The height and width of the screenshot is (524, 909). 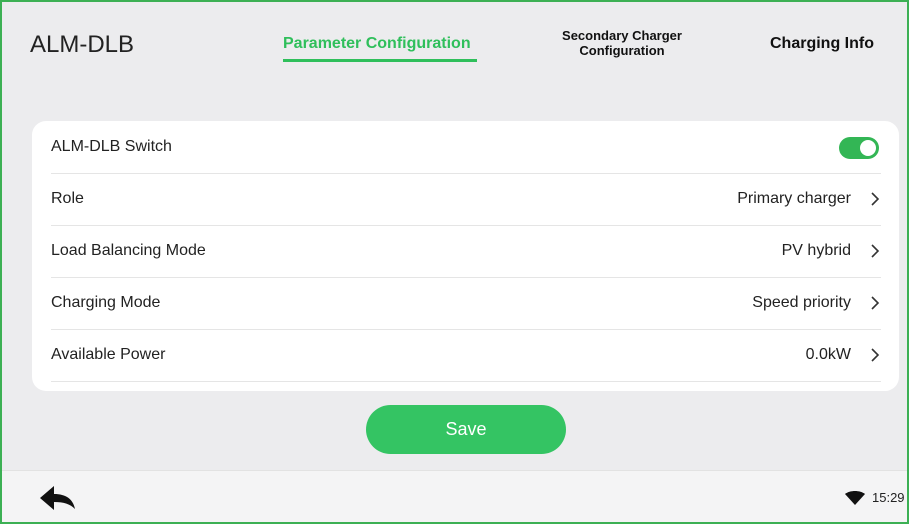 I want to click on load-balancing-mode-value: PV hybrid, so click(x=816, y=250).